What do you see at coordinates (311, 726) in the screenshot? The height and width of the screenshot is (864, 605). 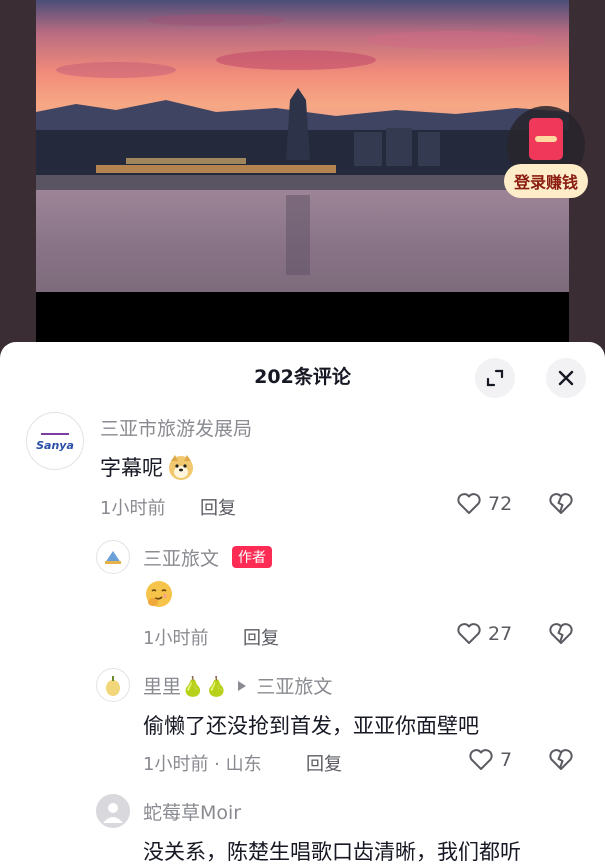 I see `comment-text: 偷懒了还没抢到首发，亚亚你面壁吧` at bounding box center [311, 726].